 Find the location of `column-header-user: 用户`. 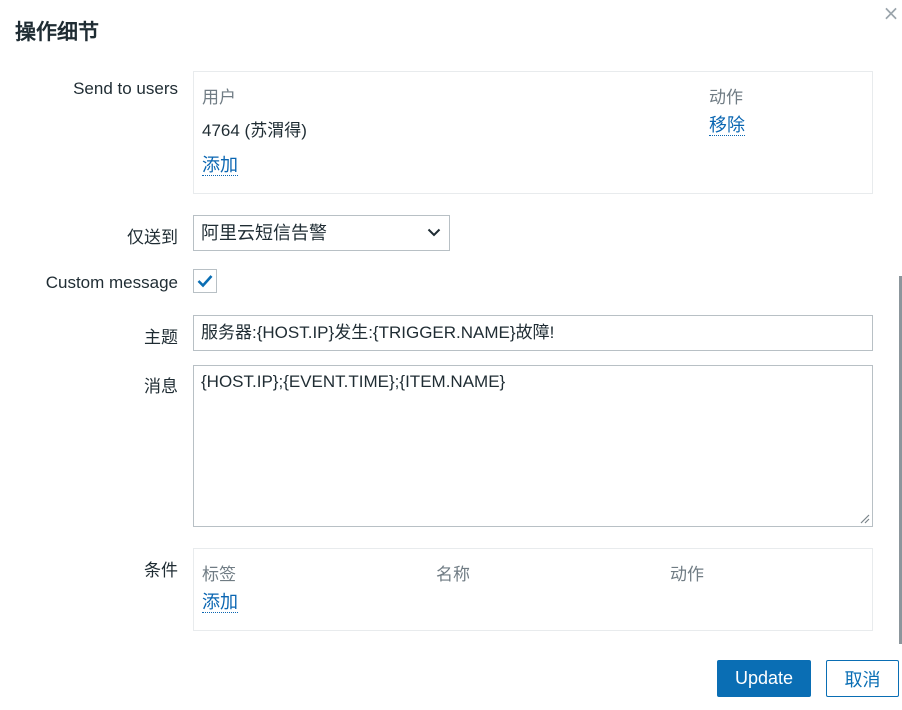

column-header-user: 用户 is located at coordinates (219, 97).